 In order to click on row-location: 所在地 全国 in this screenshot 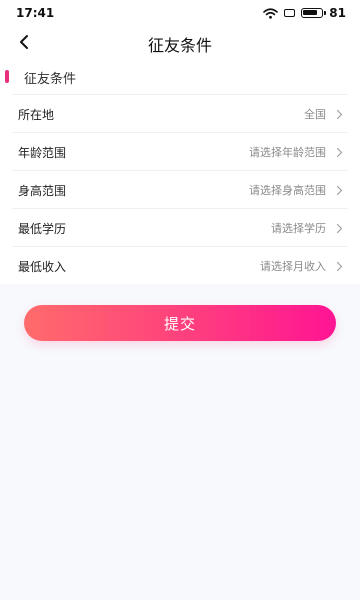, I will do `click(180, 113)`.